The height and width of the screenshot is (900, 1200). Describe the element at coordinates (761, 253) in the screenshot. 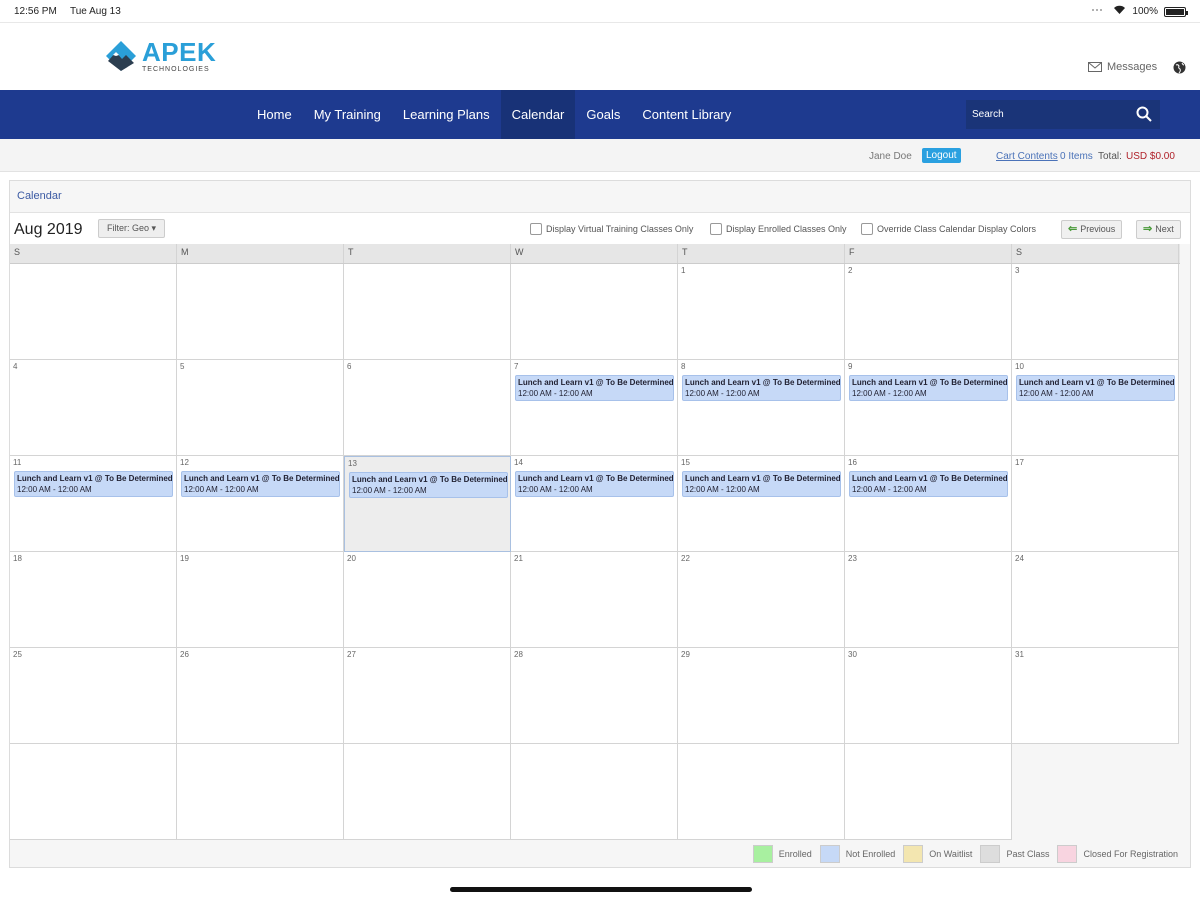

I see `day-of-week-label: T` at that location.